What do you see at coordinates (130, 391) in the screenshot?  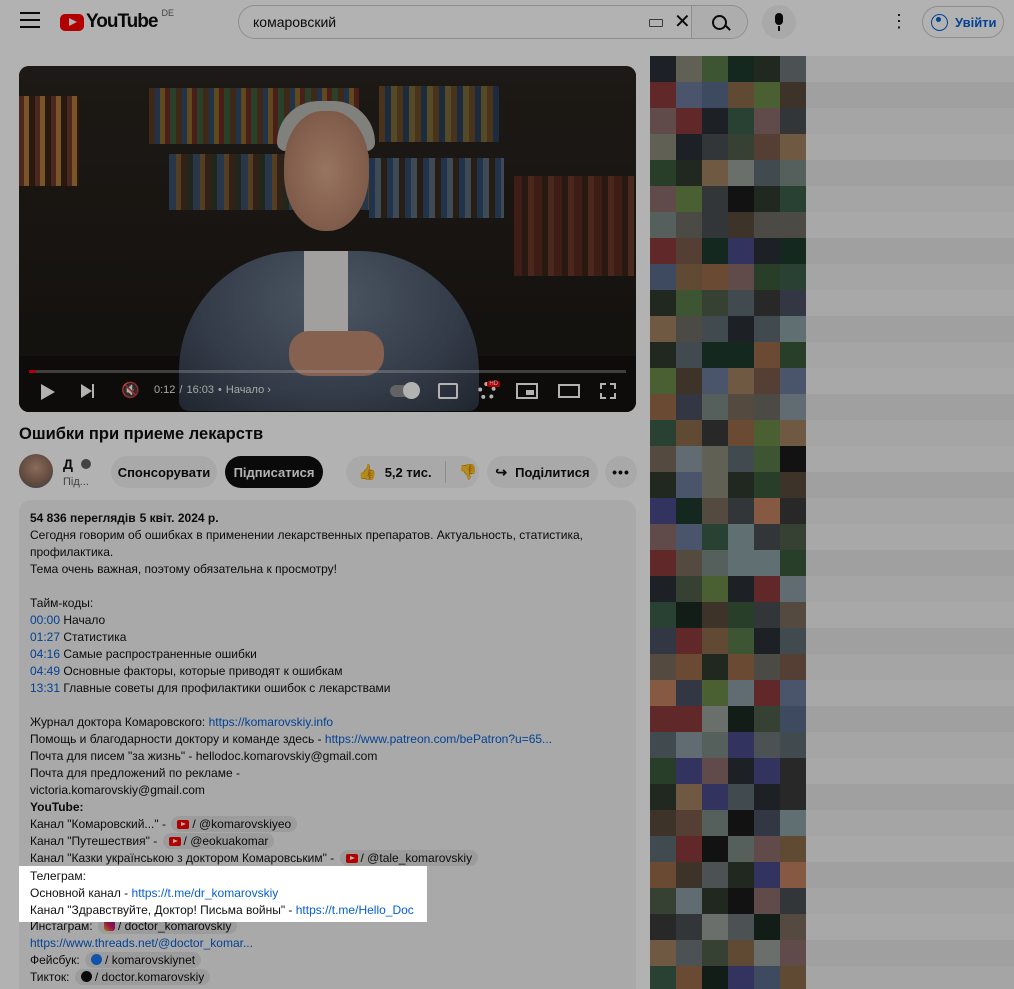 I see `mute-icon: 🔇` at bounding box center [130, 391].